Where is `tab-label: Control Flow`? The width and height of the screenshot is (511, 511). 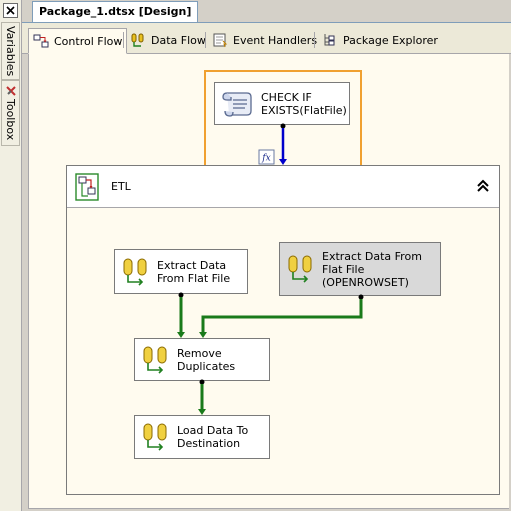
tab-label: Control Flow is located at coordinates (88, 41).